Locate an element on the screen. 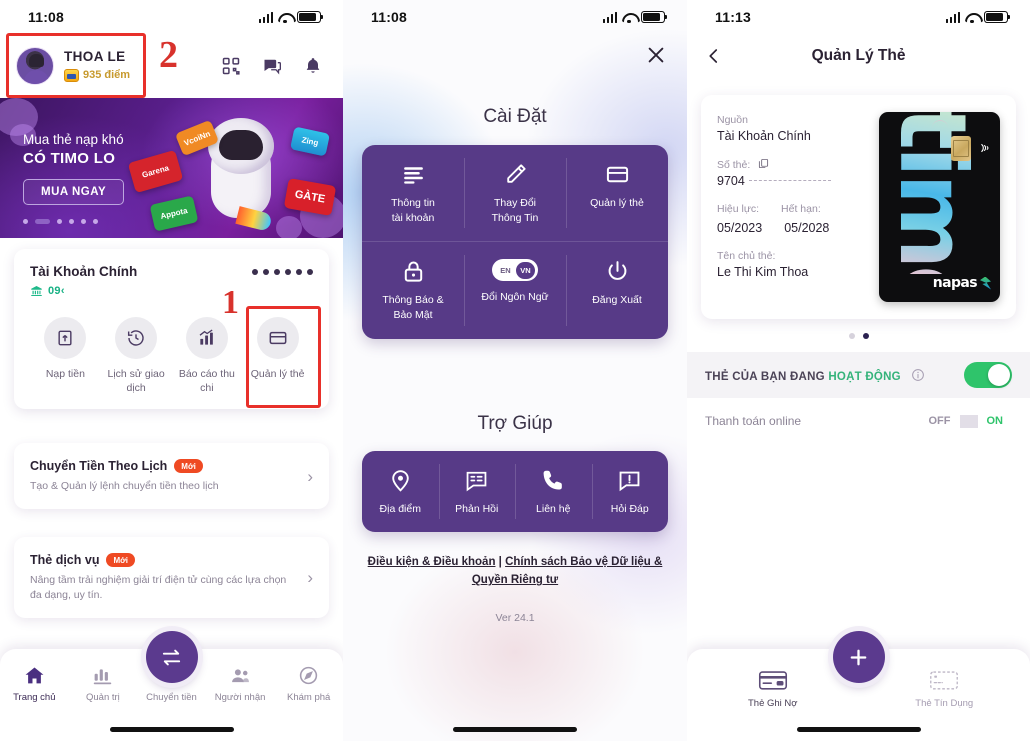 The height and width of the screenshot is (741, 1030). close-icon is located at coordinates (656, 55).